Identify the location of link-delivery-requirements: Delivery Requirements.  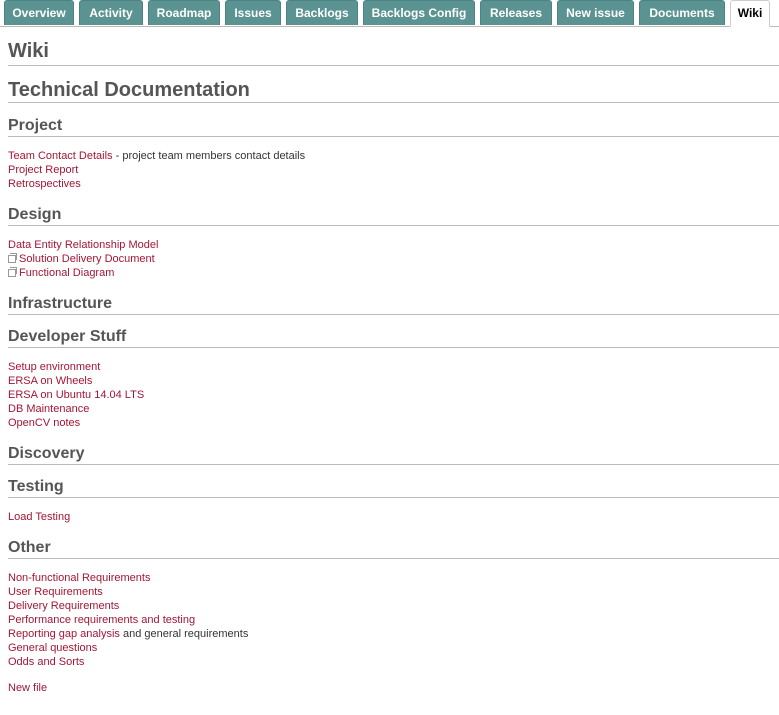
(63, 606).